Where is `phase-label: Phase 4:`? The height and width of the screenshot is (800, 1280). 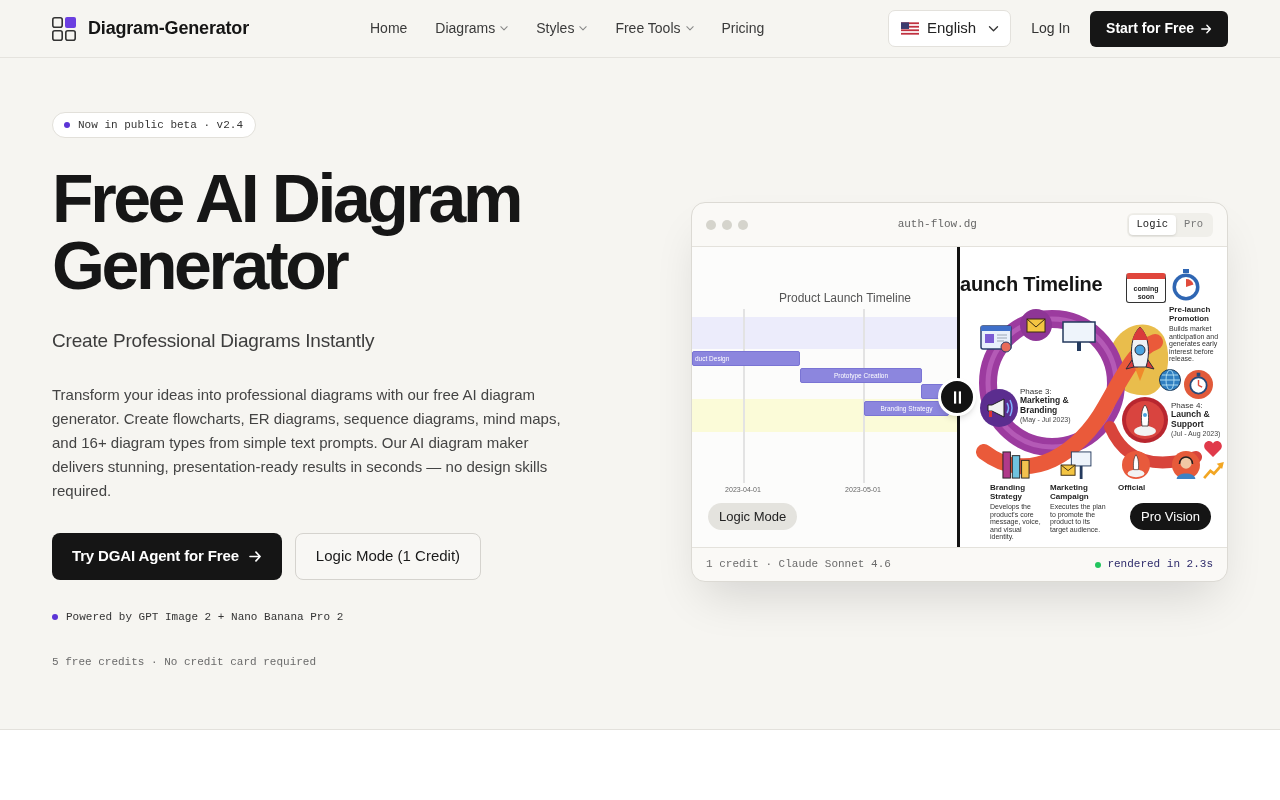 phase-label: Phase 4: is located at coordinates (1187, 405).